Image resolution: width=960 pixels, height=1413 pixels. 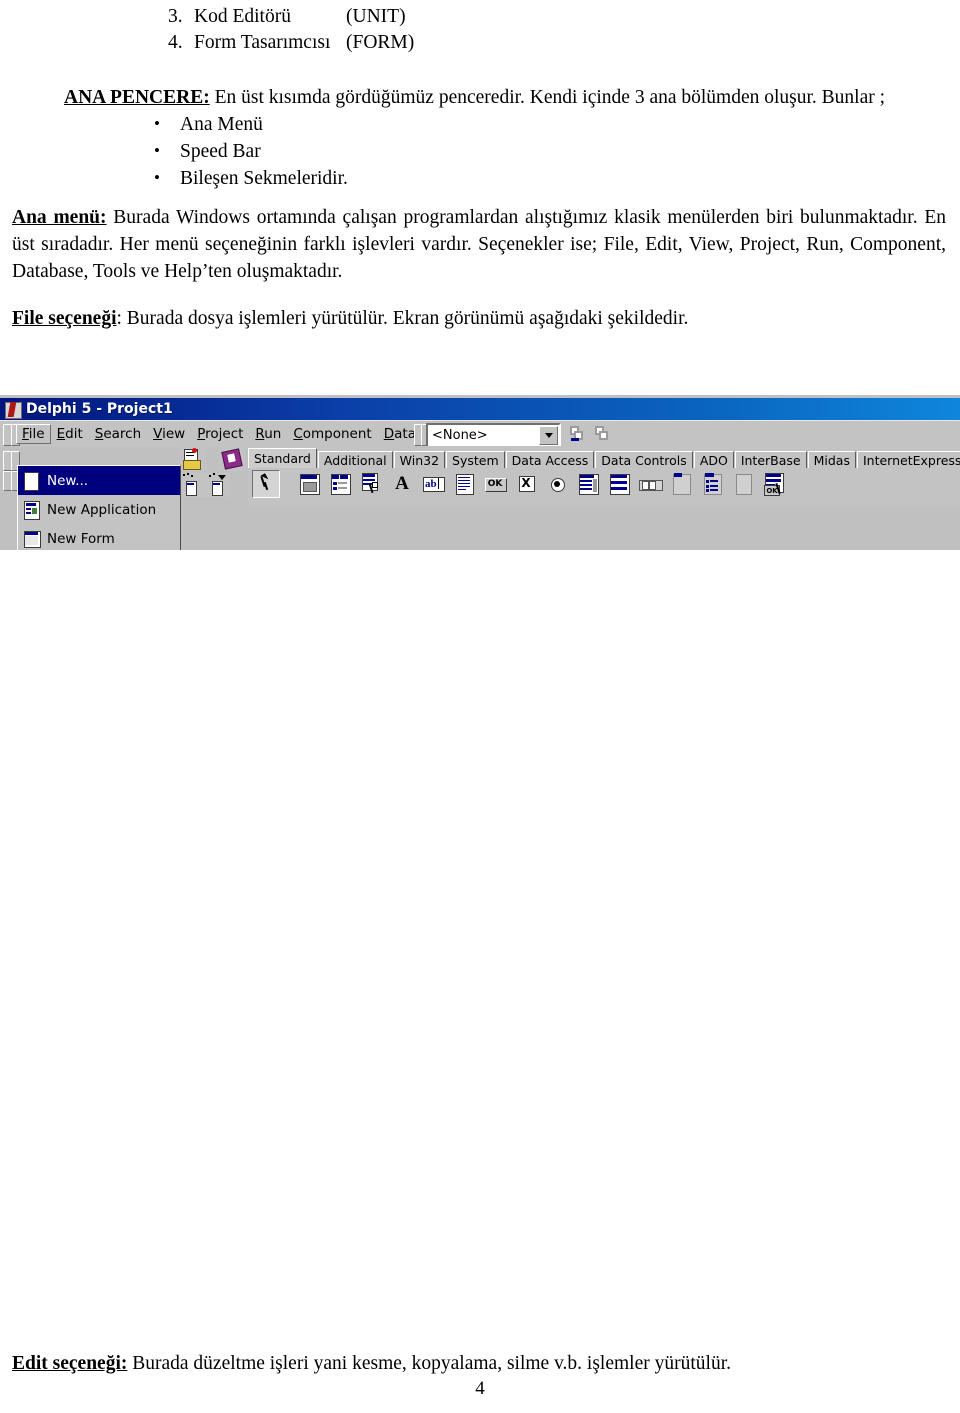 What do you see at coordinates (193, 459) in the screenshot?
I see `open-project-toolbar-icon` at bounding box center [193, 459].